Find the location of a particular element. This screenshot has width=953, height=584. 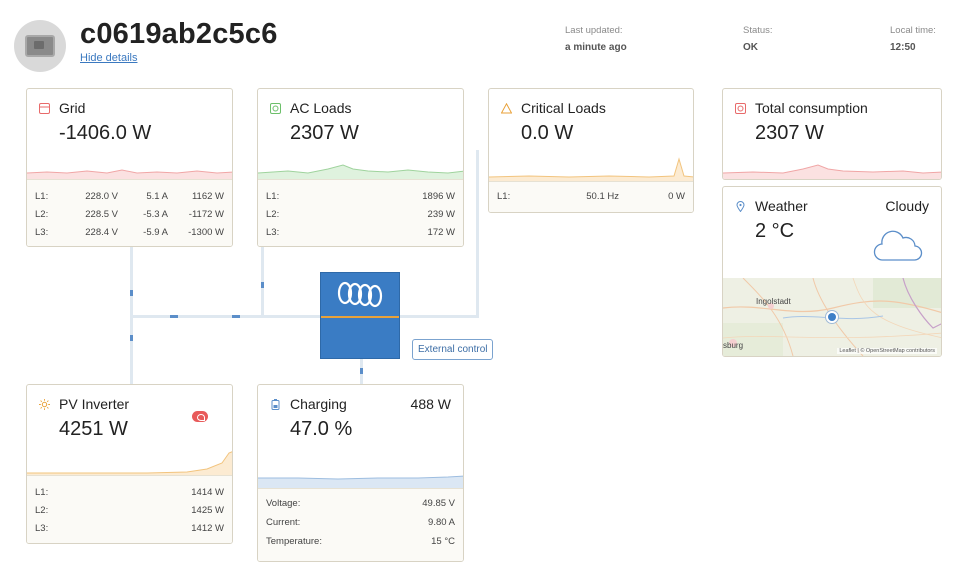

pv-row-l2: L2: 1425 W is located at coordinates (129, 510).